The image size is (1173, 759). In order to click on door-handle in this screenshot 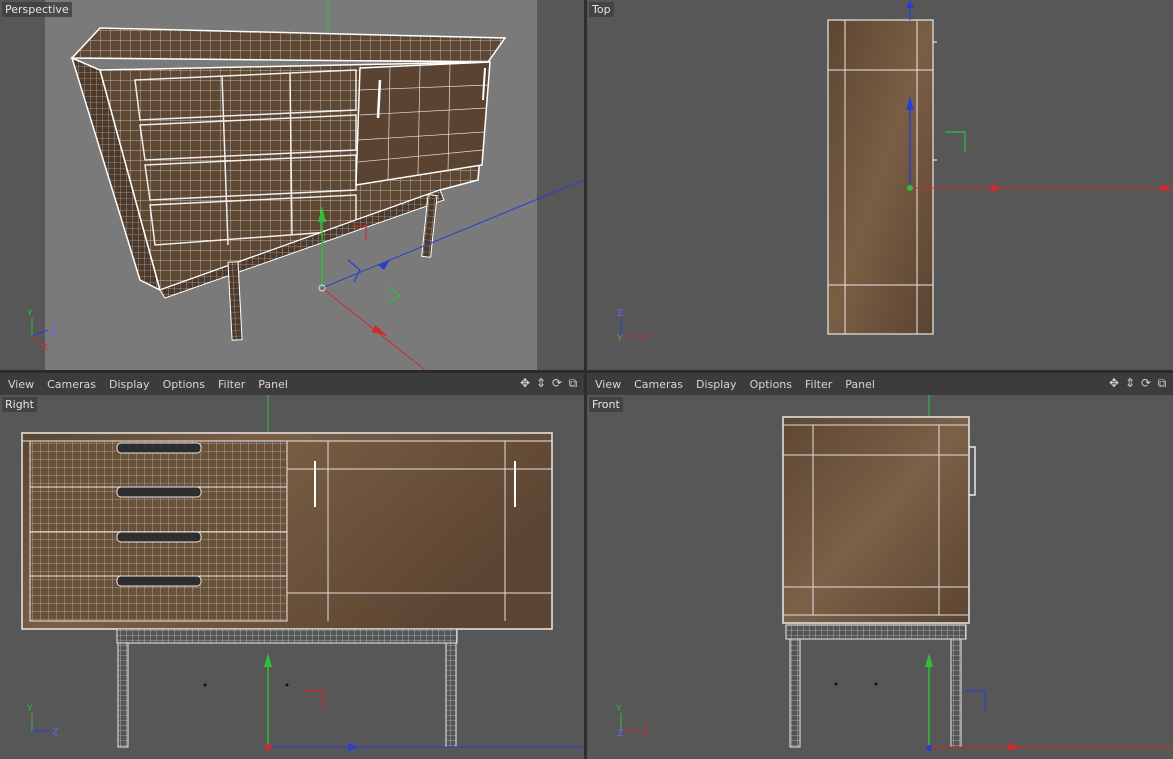, I will do `click(972, 471)`.